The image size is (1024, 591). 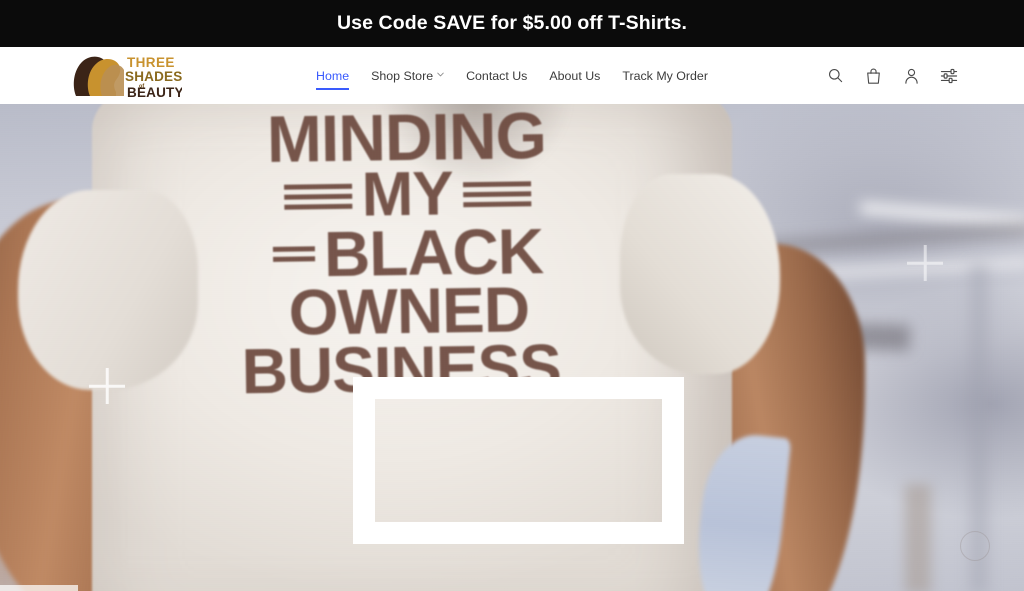 What do you see at coordinates (918, 537) in the screenshot?
I see `background-post` at bounding box center [918, 537].